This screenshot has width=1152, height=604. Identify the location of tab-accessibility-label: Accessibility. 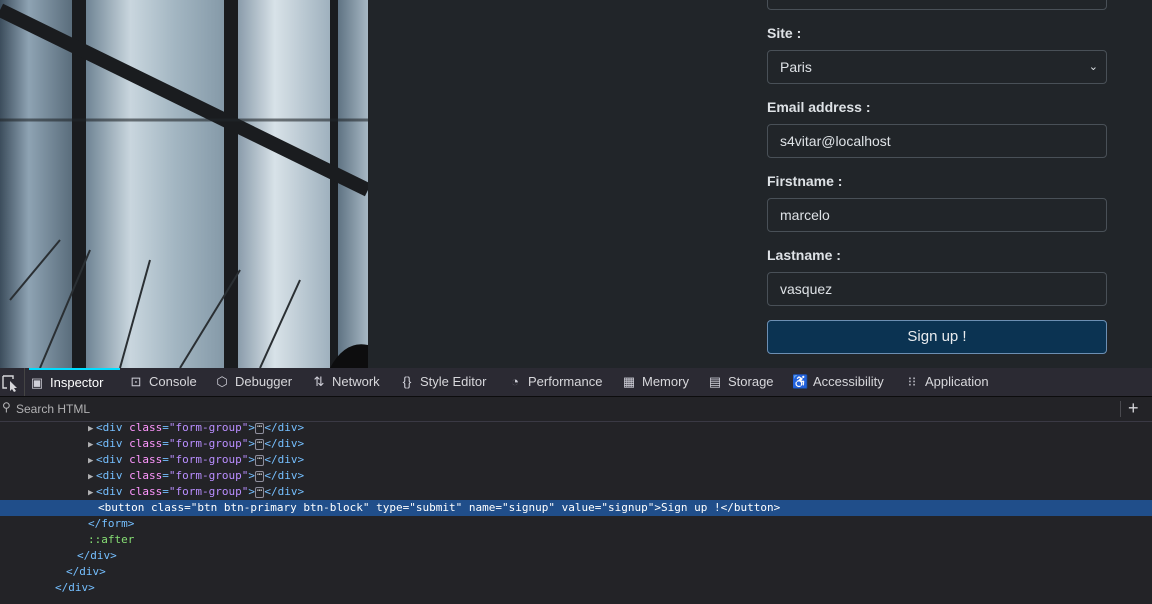
(848, 381).